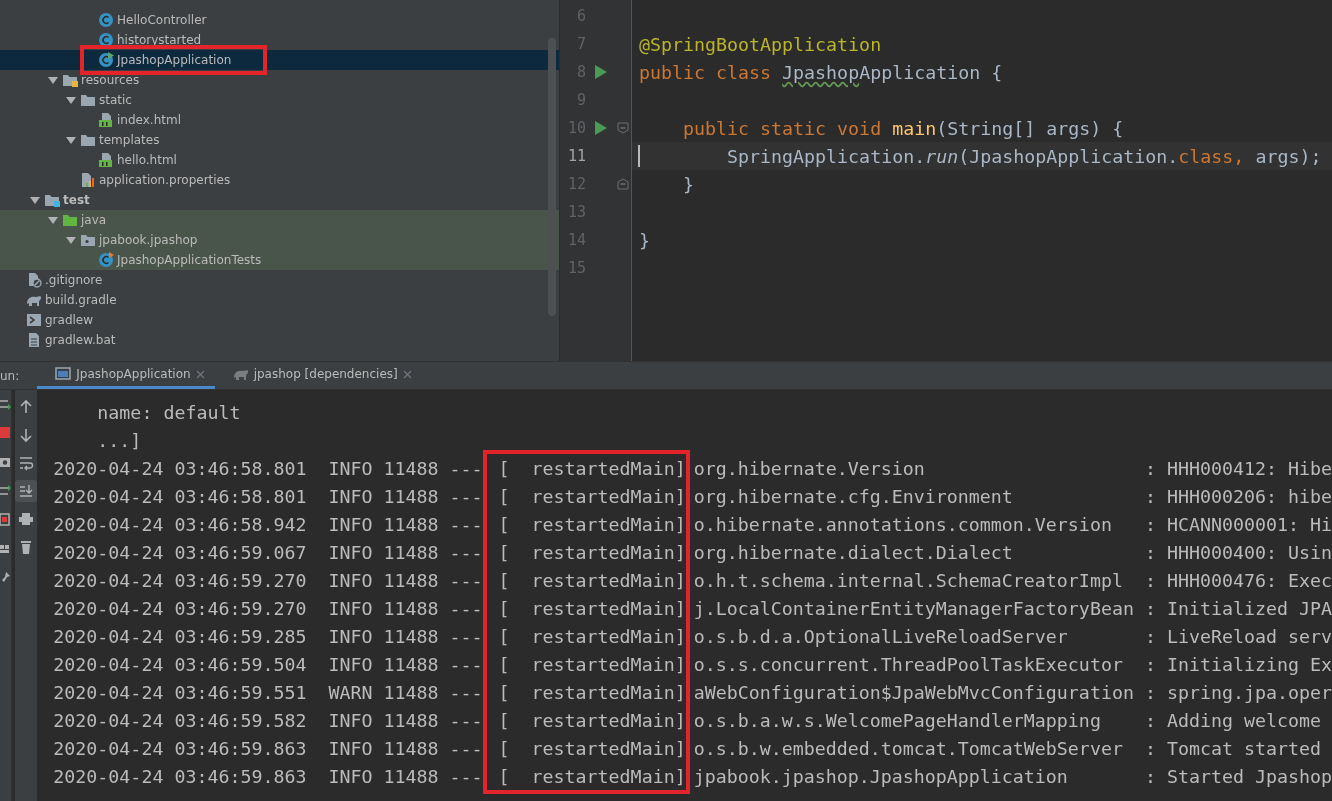 The image size is (1332, 801). What do you see at coordinates (279, 100) in the screenshot?
I see `tree-item: static` at bounding box center [279, 100].